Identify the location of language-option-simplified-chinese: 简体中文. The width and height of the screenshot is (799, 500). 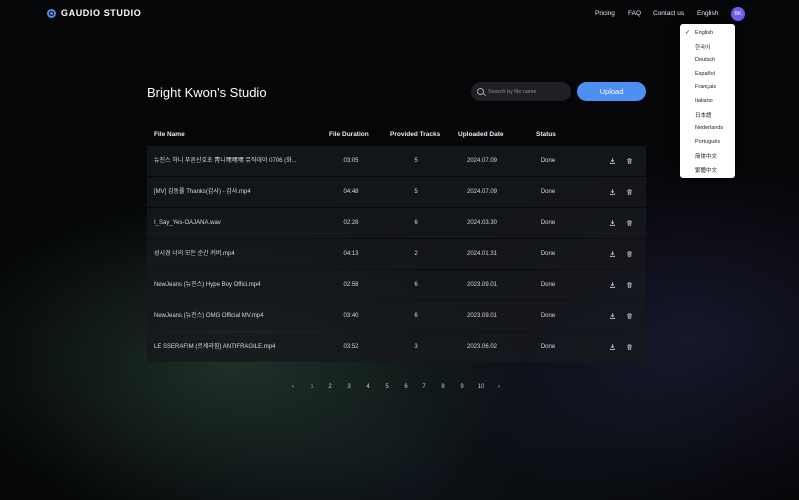
(706, 156).